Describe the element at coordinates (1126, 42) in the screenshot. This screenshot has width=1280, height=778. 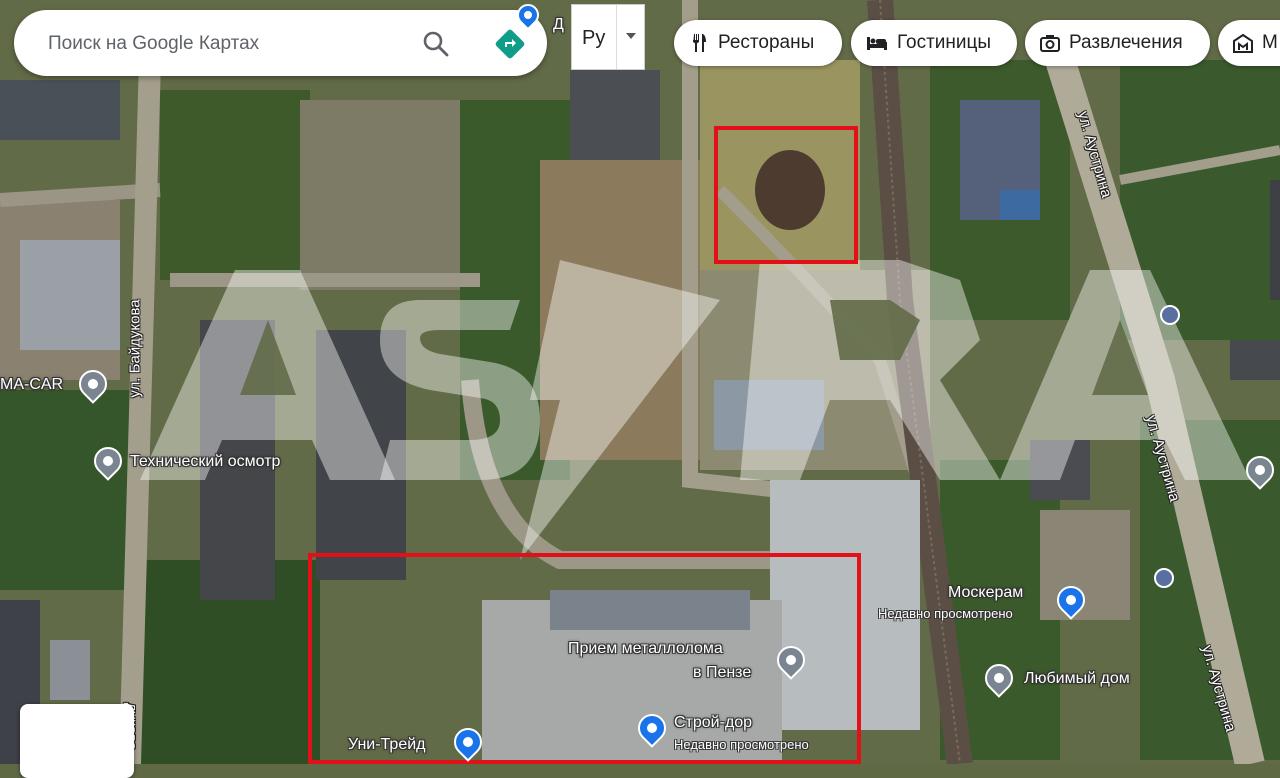
I see `chip-label: Развлечения` at that location.